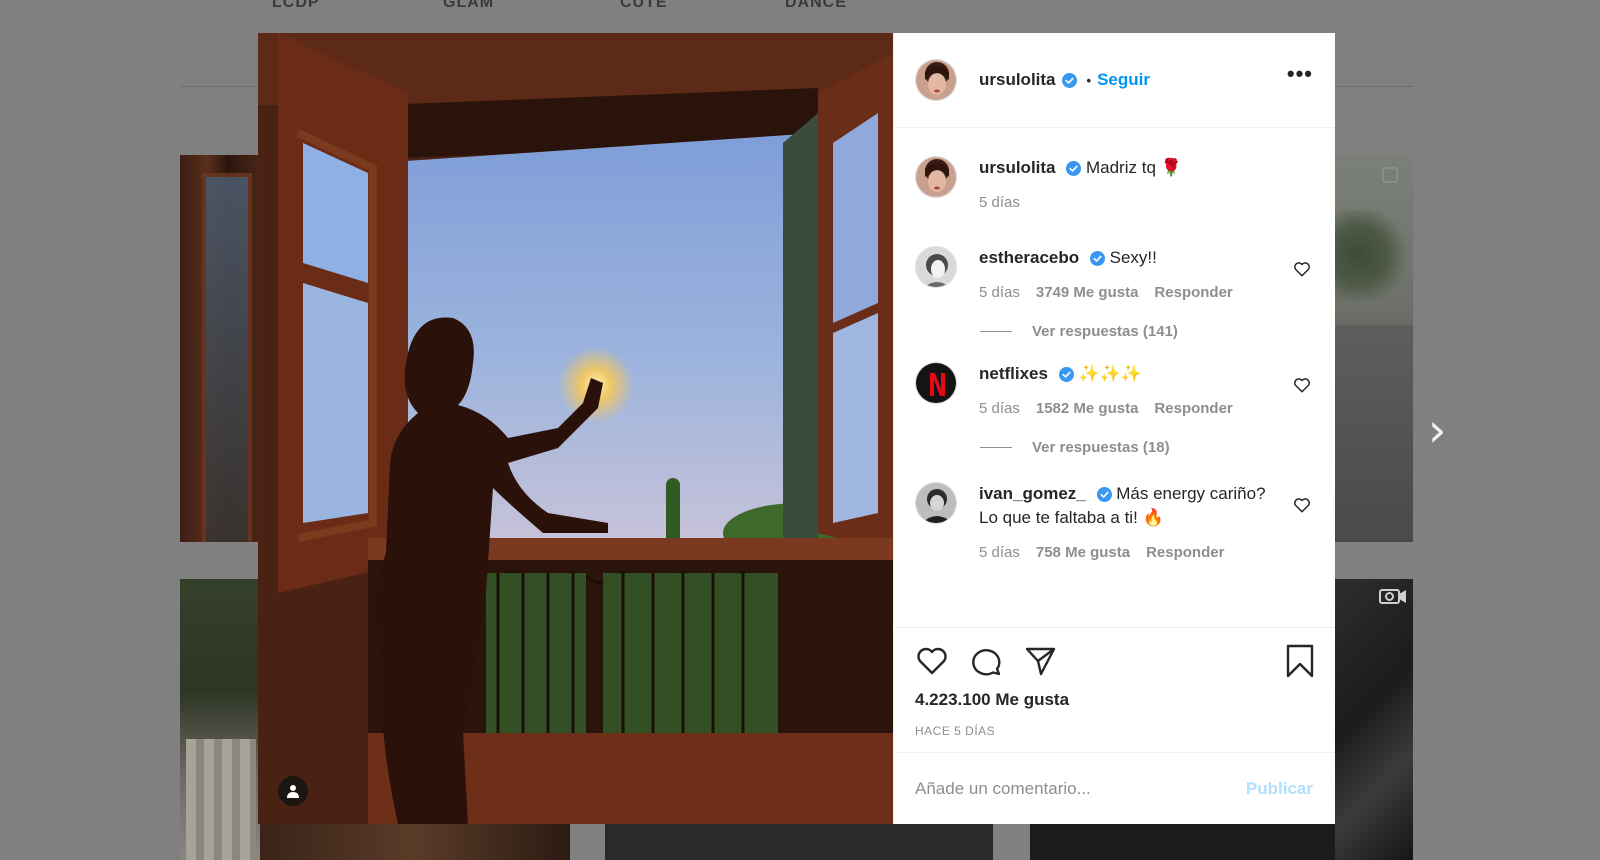  Describe the element at coordinates (1390, 175) in the screenshot. I see `multi-post-icon` at that location.